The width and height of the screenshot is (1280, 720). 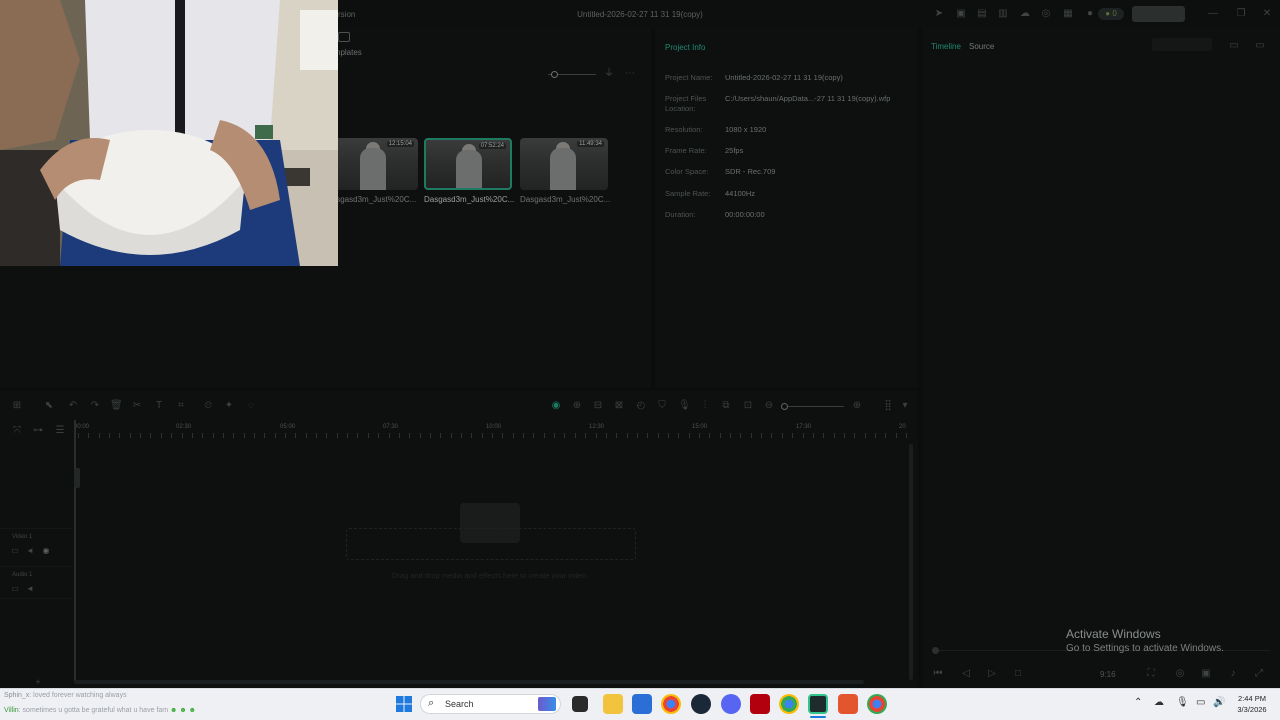 I want to click on timeline-zoom-knob, so click(x=784, y=406).